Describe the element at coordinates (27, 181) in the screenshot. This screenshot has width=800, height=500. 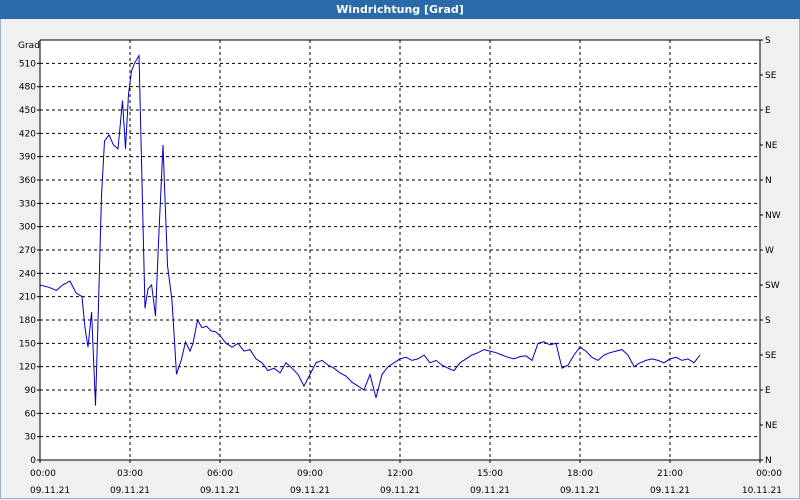
I see `y-tick-label: 360` at that location.